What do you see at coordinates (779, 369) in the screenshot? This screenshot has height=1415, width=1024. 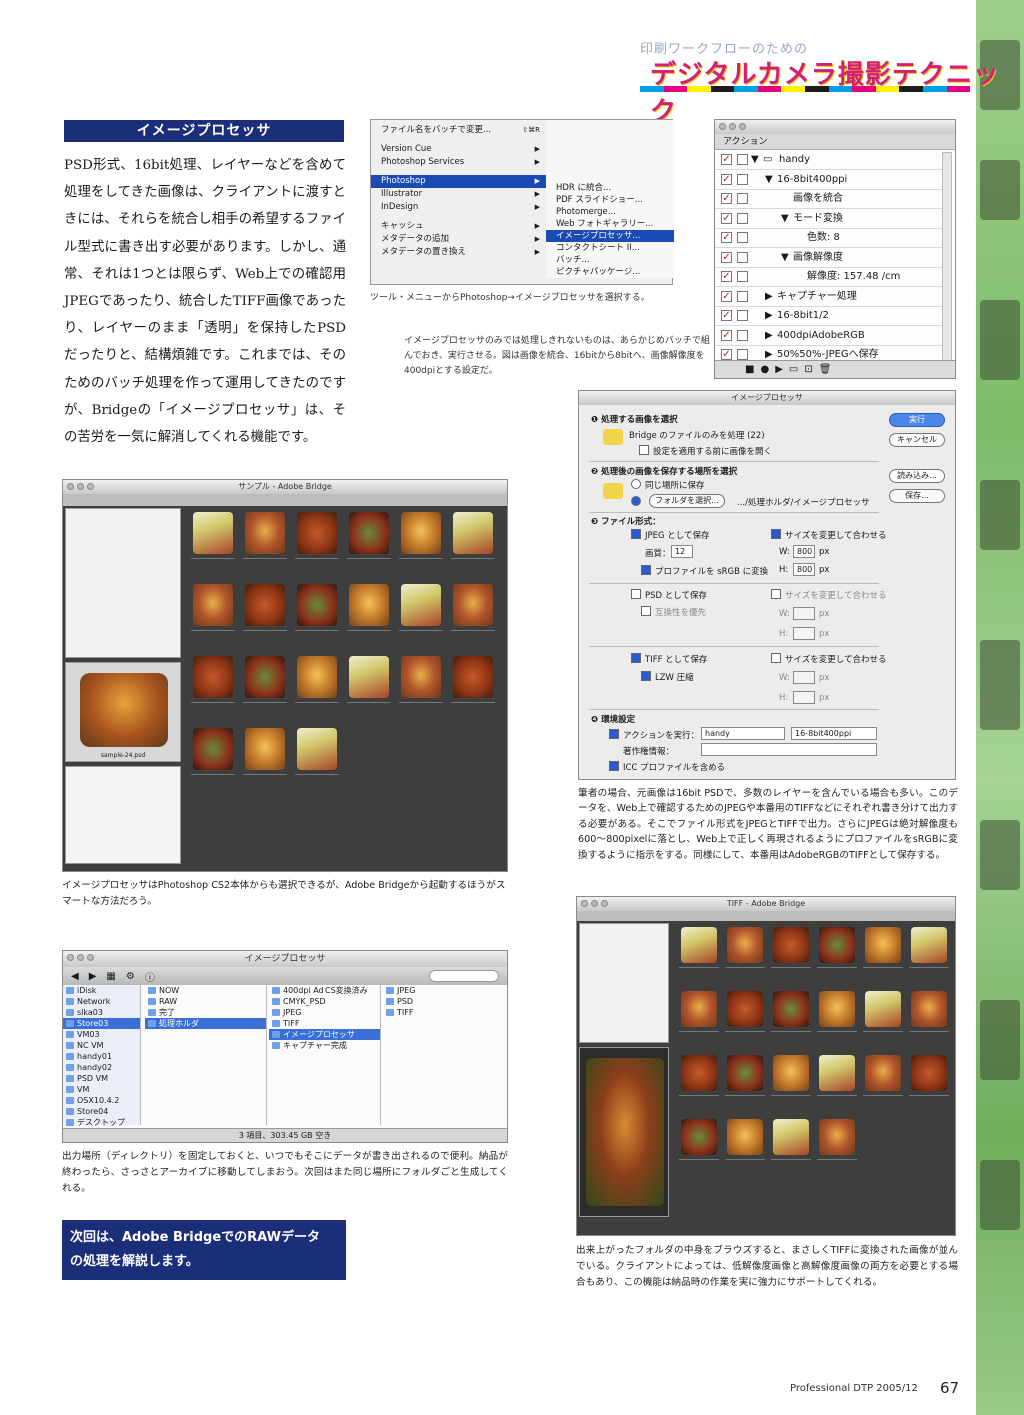 I see `play-icon: ▶` at bounding box center [779, 369].